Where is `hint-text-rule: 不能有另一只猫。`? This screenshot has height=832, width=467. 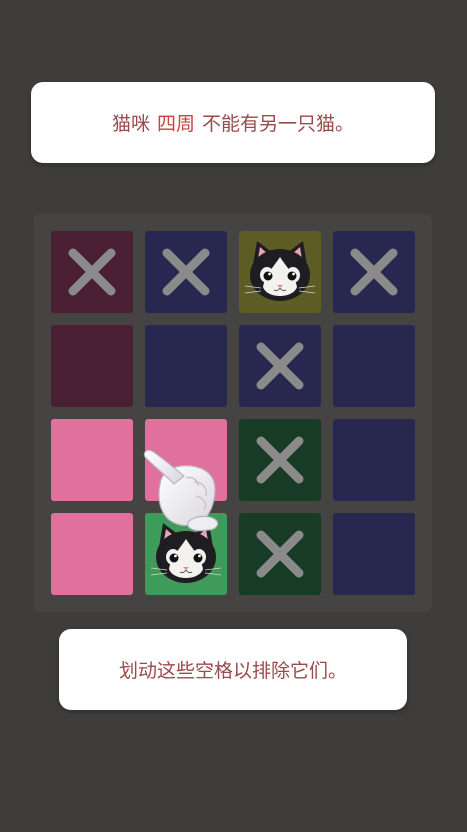
hint-text-rule: 不能有另一只猫。 is located at coordinates (278, 124).